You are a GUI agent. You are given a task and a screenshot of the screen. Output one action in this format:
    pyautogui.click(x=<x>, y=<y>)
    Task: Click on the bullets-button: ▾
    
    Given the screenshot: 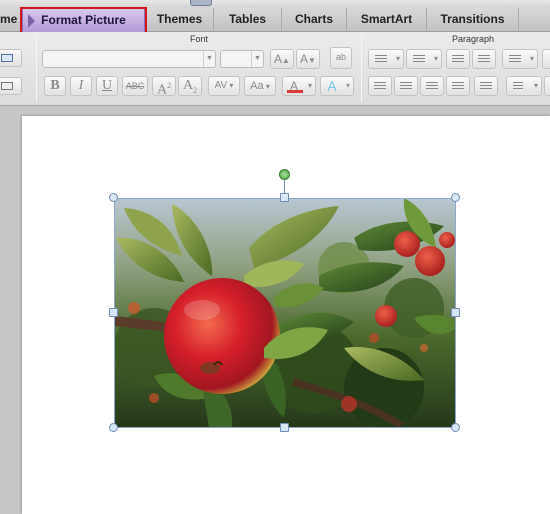 What is the action you would take?
    pyautogui.click(x=386, y=59)
    